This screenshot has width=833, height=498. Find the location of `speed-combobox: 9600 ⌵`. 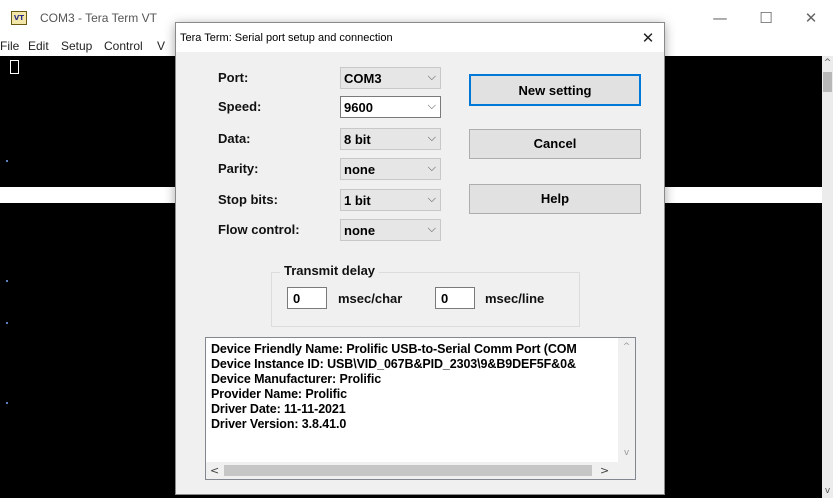

speed-combobox: 9600 ⌵ is located at coordinates (390, 107).